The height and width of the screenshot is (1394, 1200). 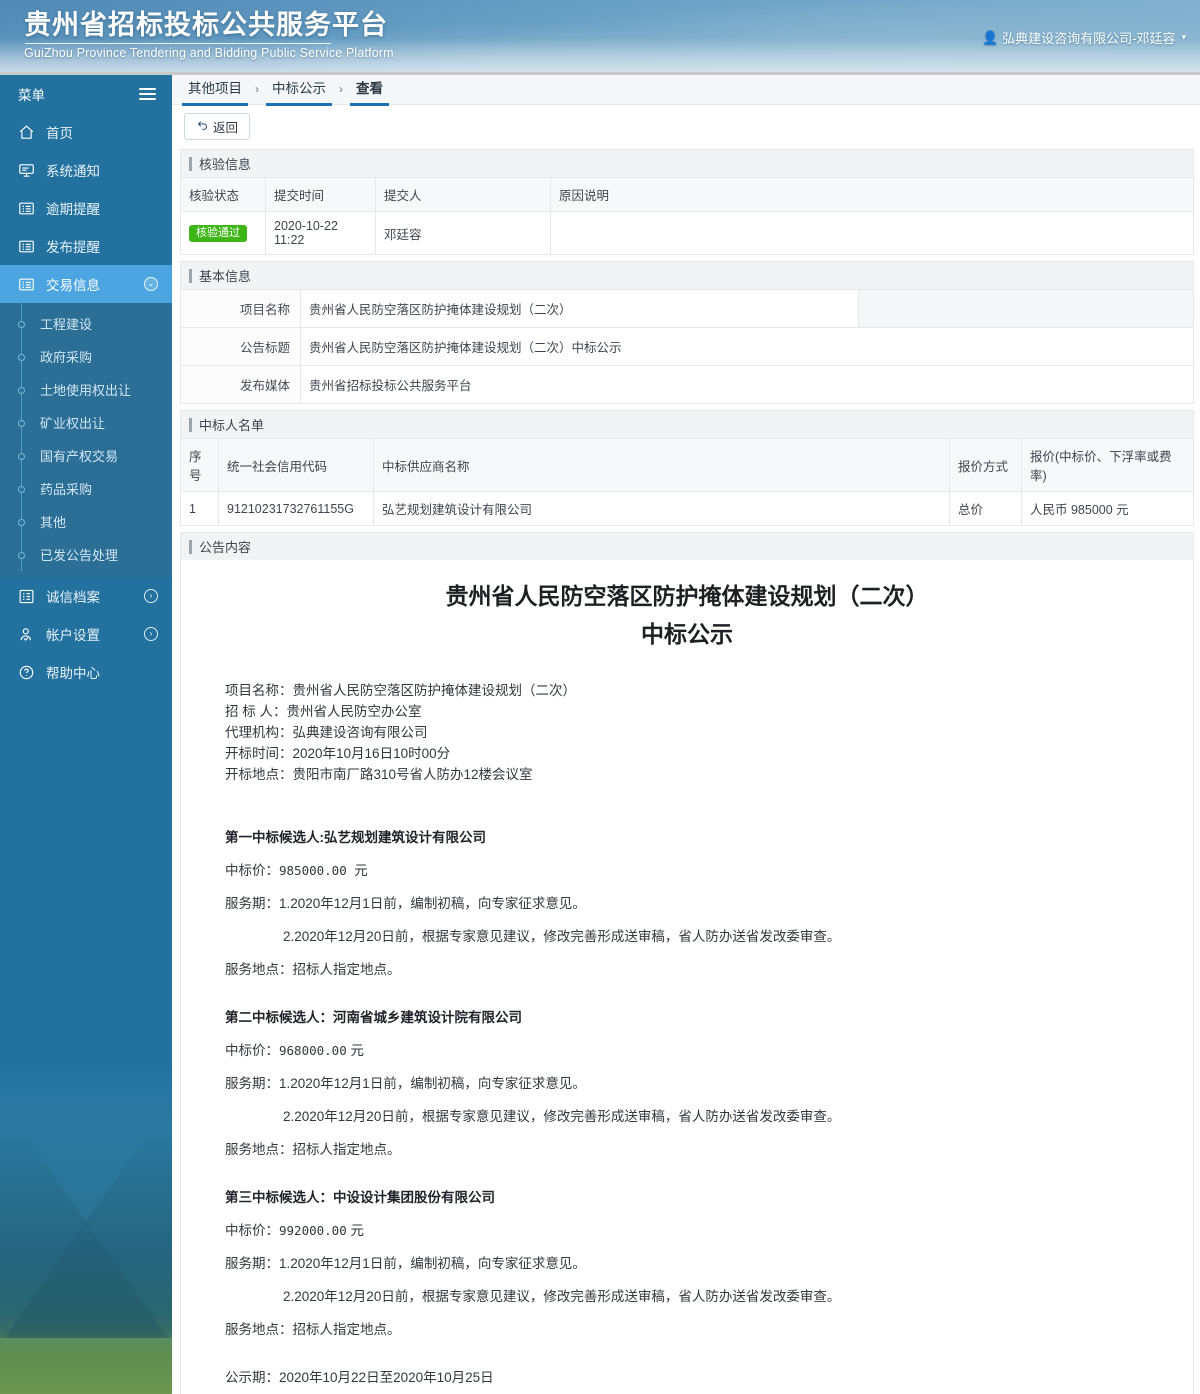 I want to click on candidate-2-service-line-1: 服务期：1.2020年12月1日前，编制初稿，向专家征求意见。, so click(x=405, y=1083).